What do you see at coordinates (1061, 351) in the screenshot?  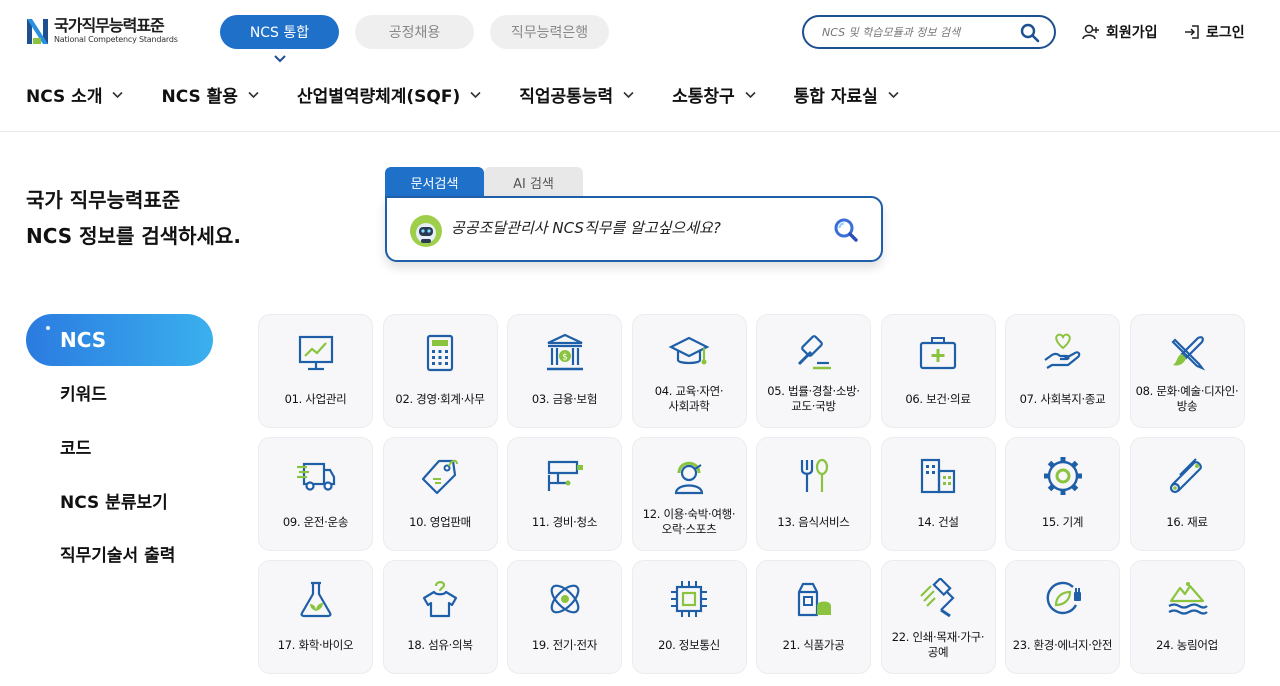 I see `hand-heart-icon` at bounding box center [1061, 351].